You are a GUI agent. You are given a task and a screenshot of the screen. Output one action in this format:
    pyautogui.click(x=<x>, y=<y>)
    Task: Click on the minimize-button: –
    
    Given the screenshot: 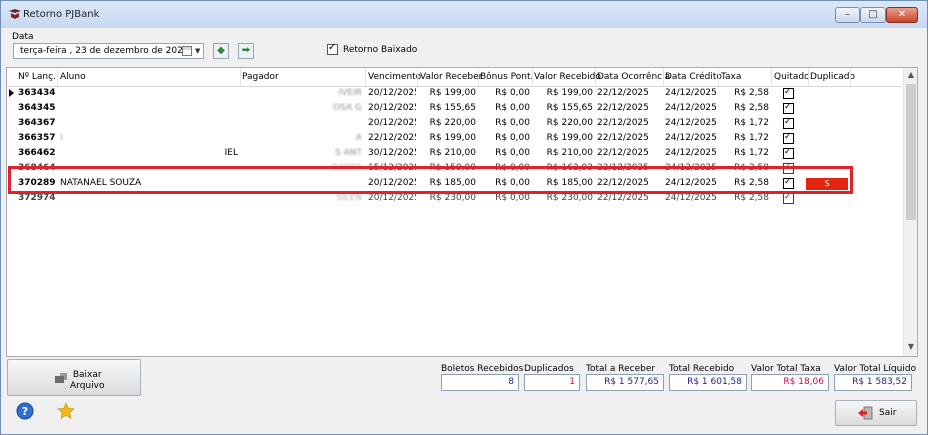 What is the action you would take?
    pyautogui.click(x=847, y=15)
    